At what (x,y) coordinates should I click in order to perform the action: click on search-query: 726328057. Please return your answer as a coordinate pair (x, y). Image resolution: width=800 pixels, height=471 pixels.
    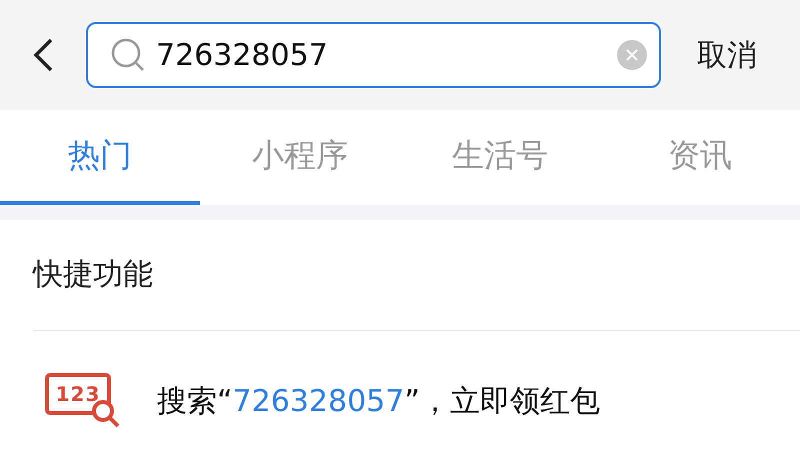
    Looking at the image, I should click on (242, 55).